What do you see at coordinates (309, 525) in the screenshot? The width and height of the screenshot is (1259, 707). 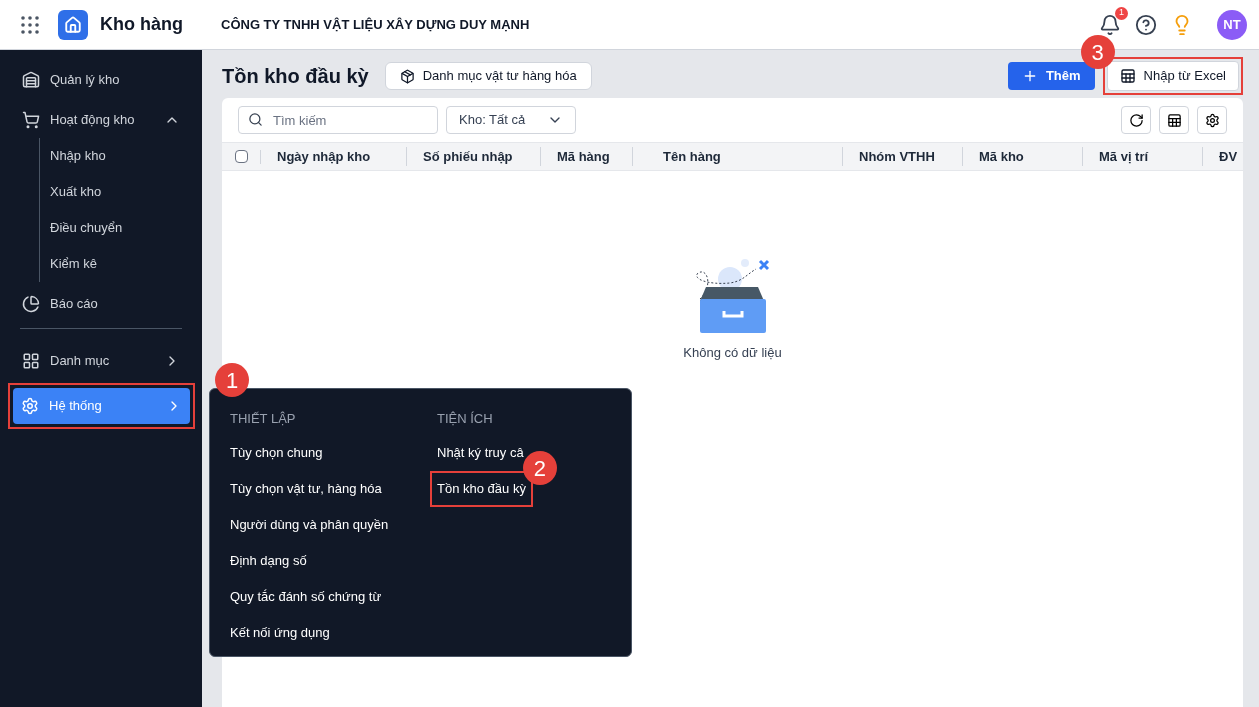 I see `menu-item: Người dùng và phân quyền` at bounding box center [309, 525].